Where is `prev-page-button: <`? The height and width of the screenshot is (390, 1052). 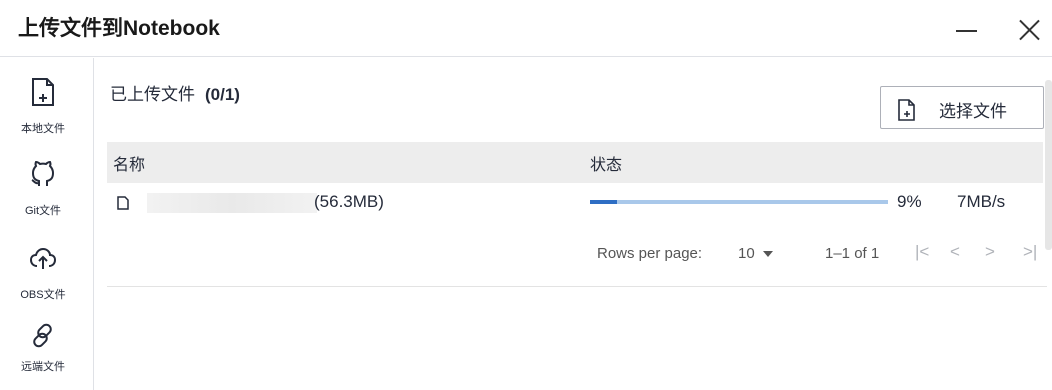
prev-page-button: < is located at coordinates (955, 252).